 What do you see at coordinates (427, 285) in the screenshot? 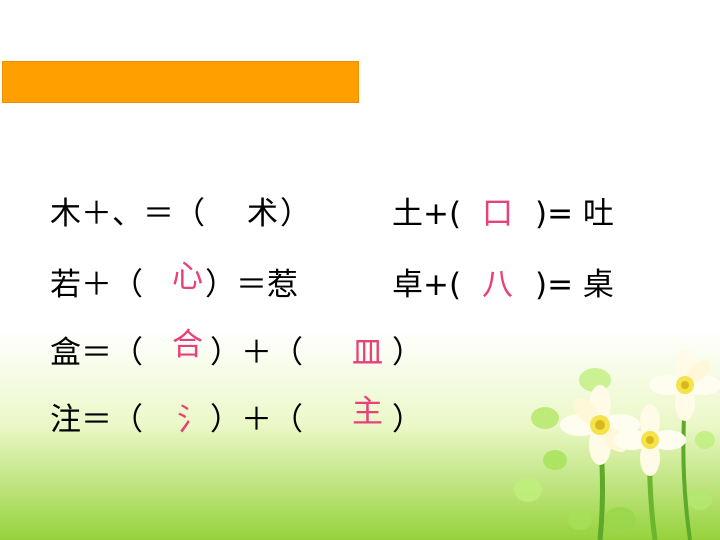
I see `row2-right-prefix: 卓+(` at bounding box center [427, 285].